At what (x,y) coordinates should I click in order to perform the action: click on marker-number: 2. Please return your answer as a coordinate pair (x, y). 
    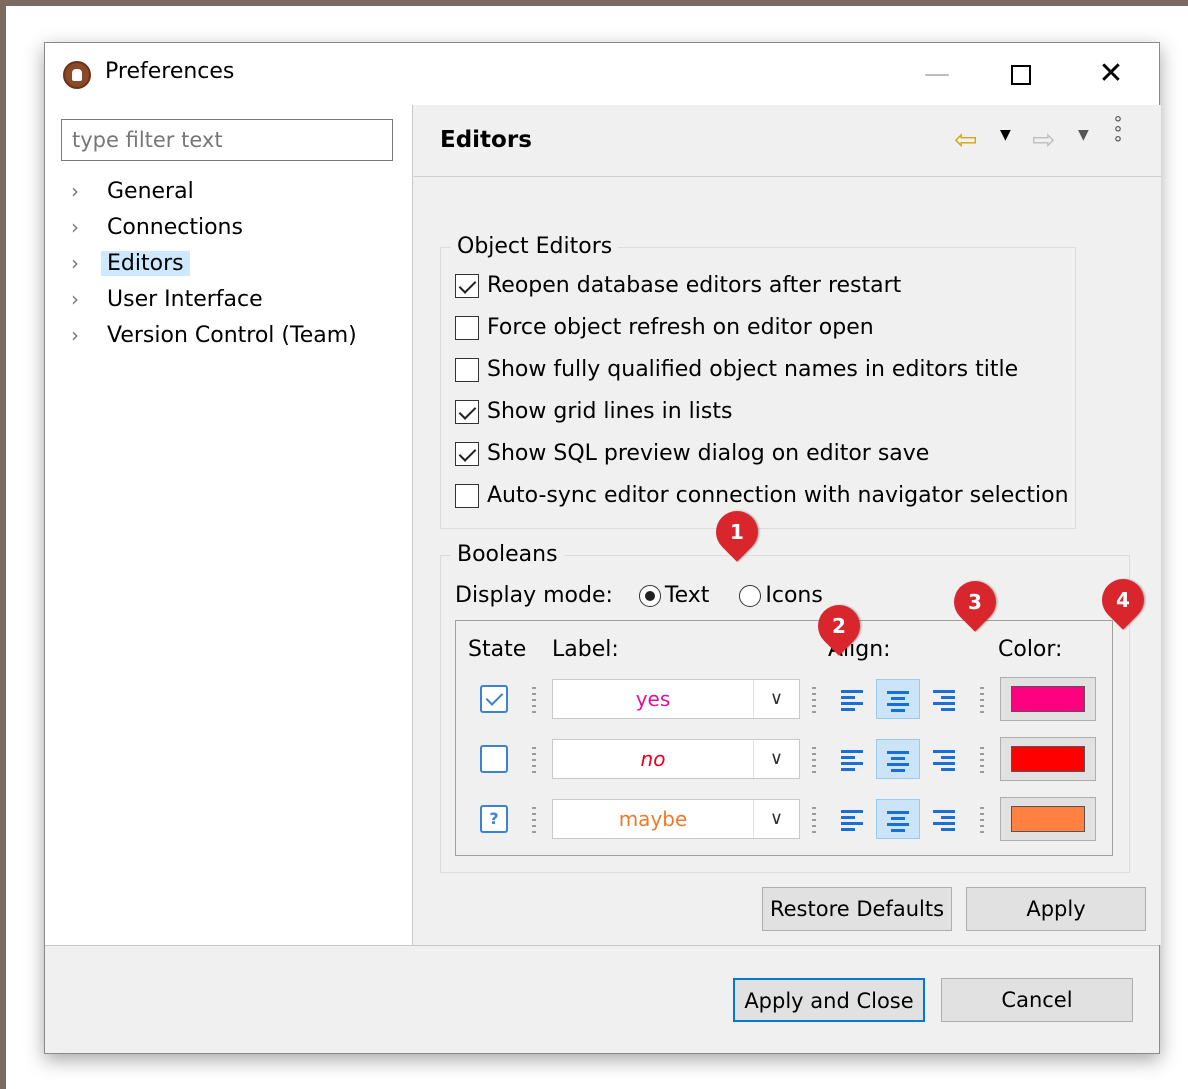
    Looking at the image, I should click on (839, 626).